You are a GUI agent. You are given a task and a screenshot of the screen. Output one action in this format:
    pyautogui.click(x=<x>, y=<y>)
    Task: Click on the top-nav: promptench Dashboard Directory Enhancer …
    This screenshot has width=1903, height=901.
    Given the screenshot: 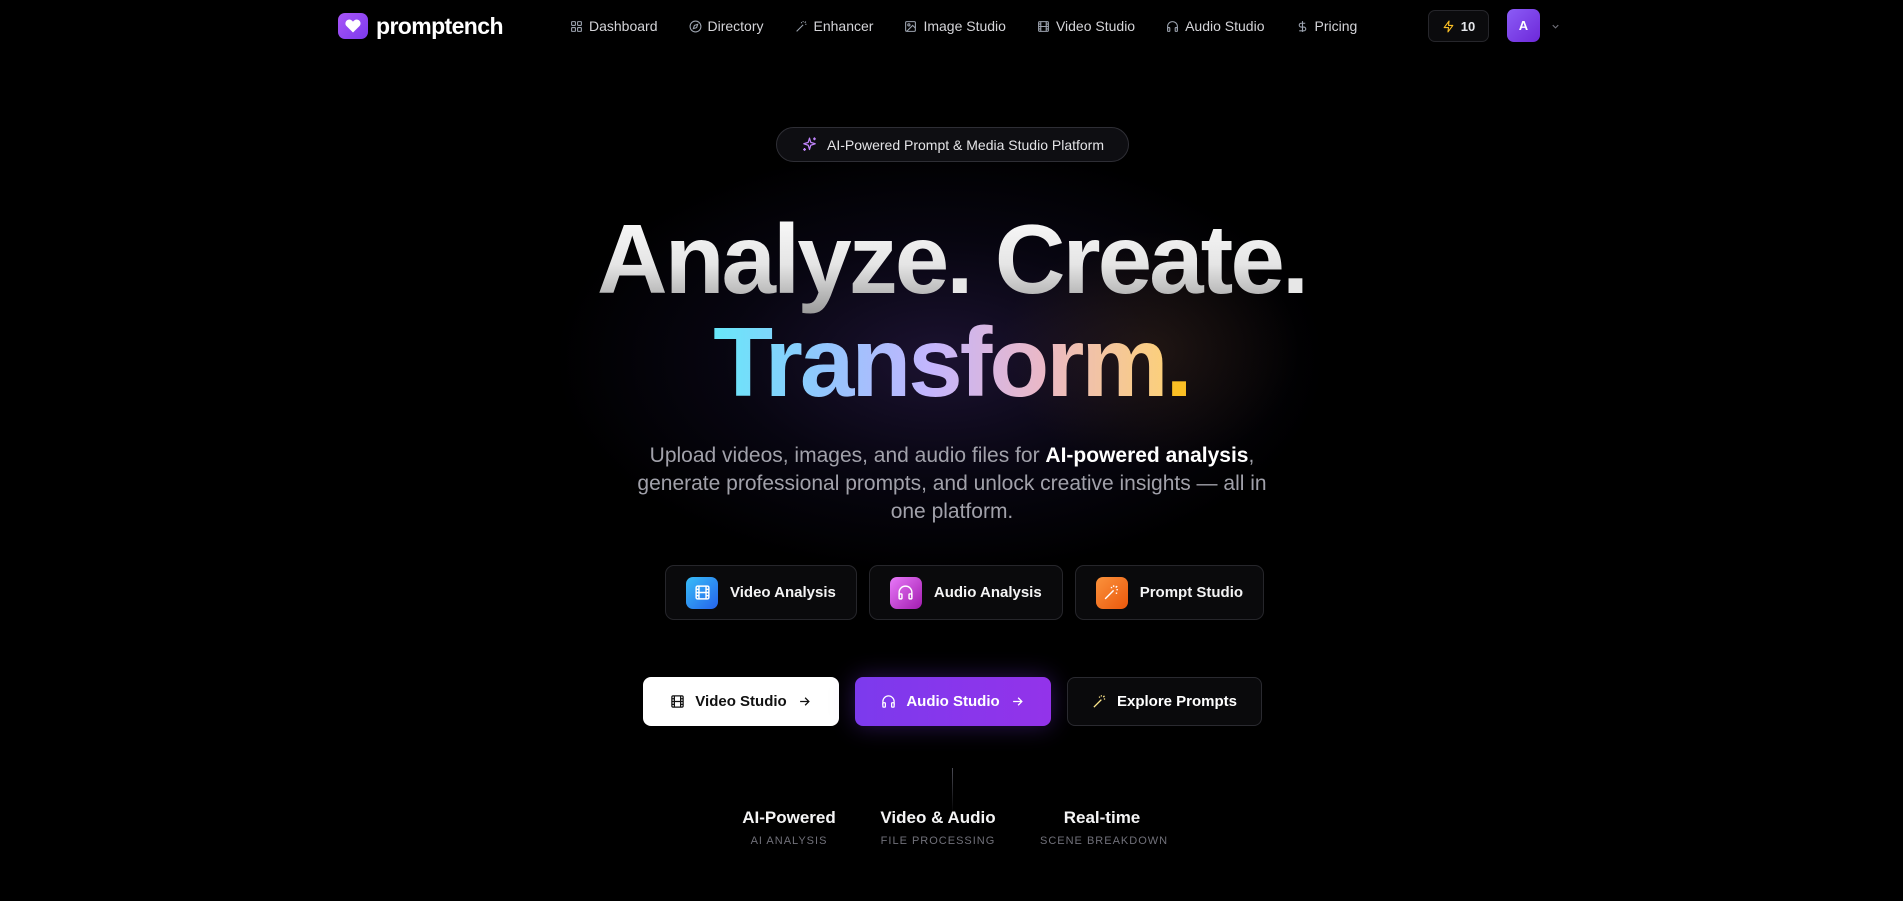 What is the action you would take?
    pyautogui.click(x=951, y=26)
    